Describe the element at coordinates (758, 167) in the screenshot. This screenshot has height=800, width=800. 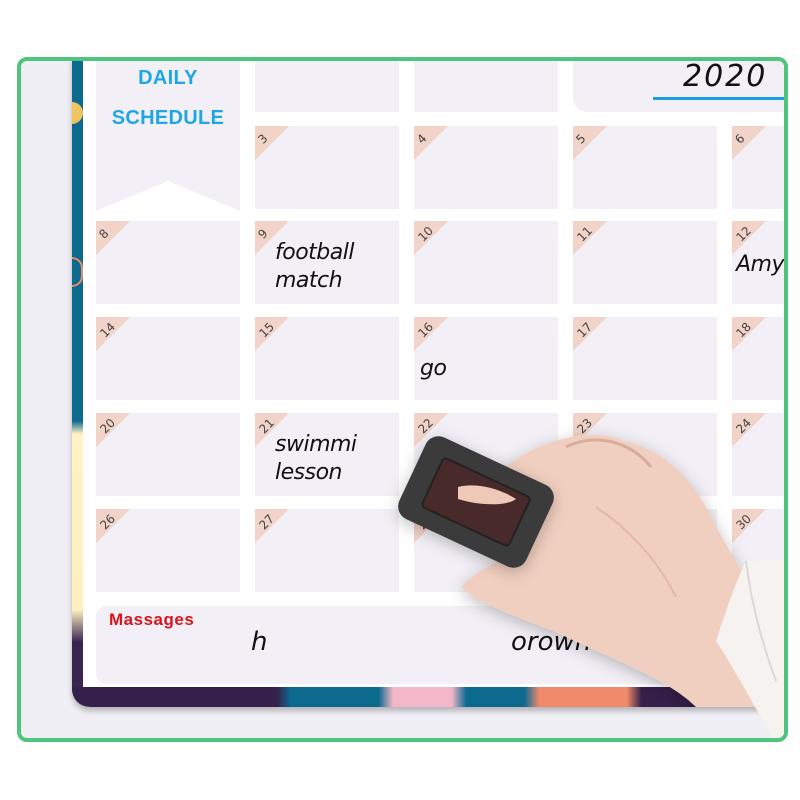
I see `calendar-day-6: 6` at that location.